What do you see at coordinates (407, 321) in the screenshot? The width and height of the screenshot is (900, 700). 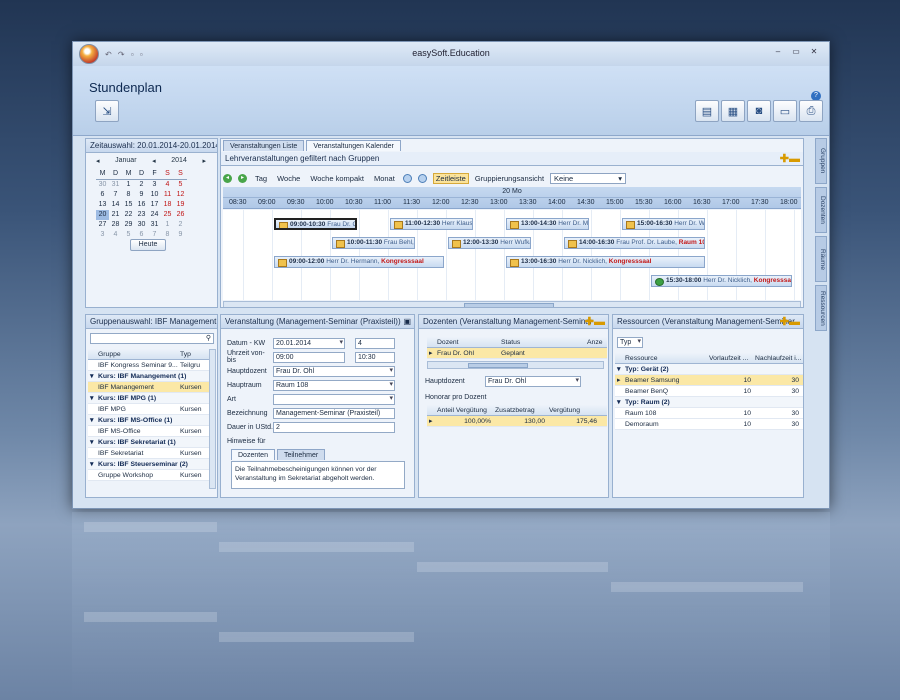 I see `document-icon: ▣` at bounding box center [407, 321].